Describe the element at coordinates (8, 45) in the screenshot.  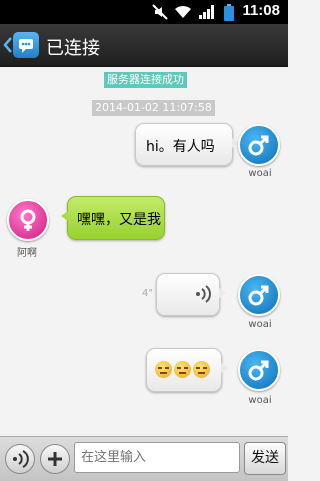
I see `back-icon` at that location.